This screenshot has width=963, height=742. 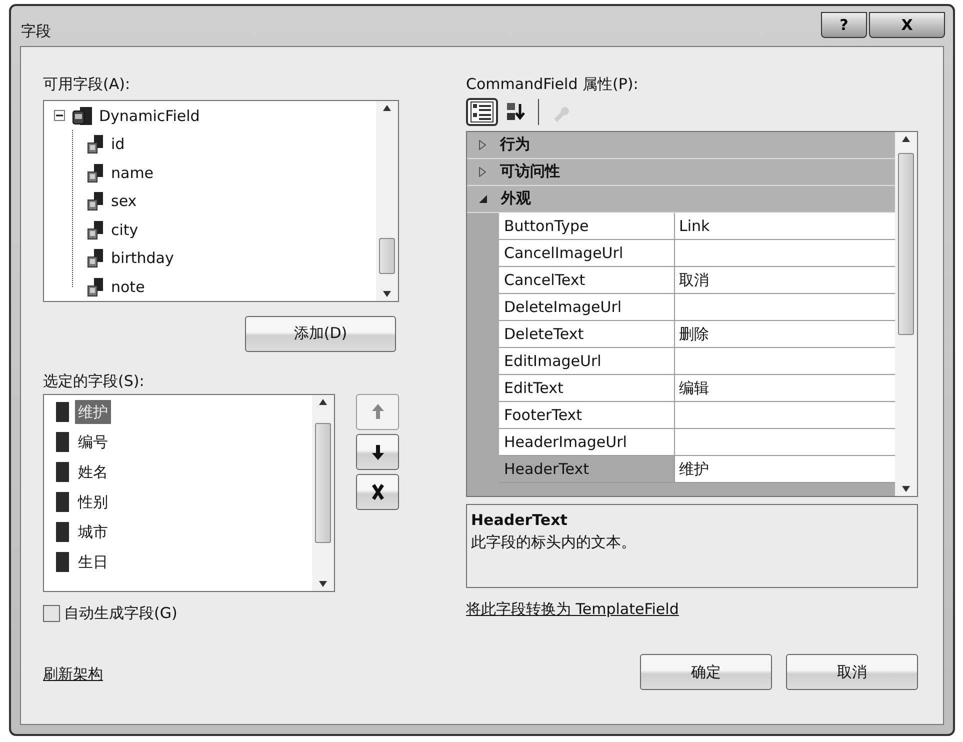 What do you see at coordinates (93, 502) in the screenshot?
I see `list-item: 性别` at bounding box center [93, 502].